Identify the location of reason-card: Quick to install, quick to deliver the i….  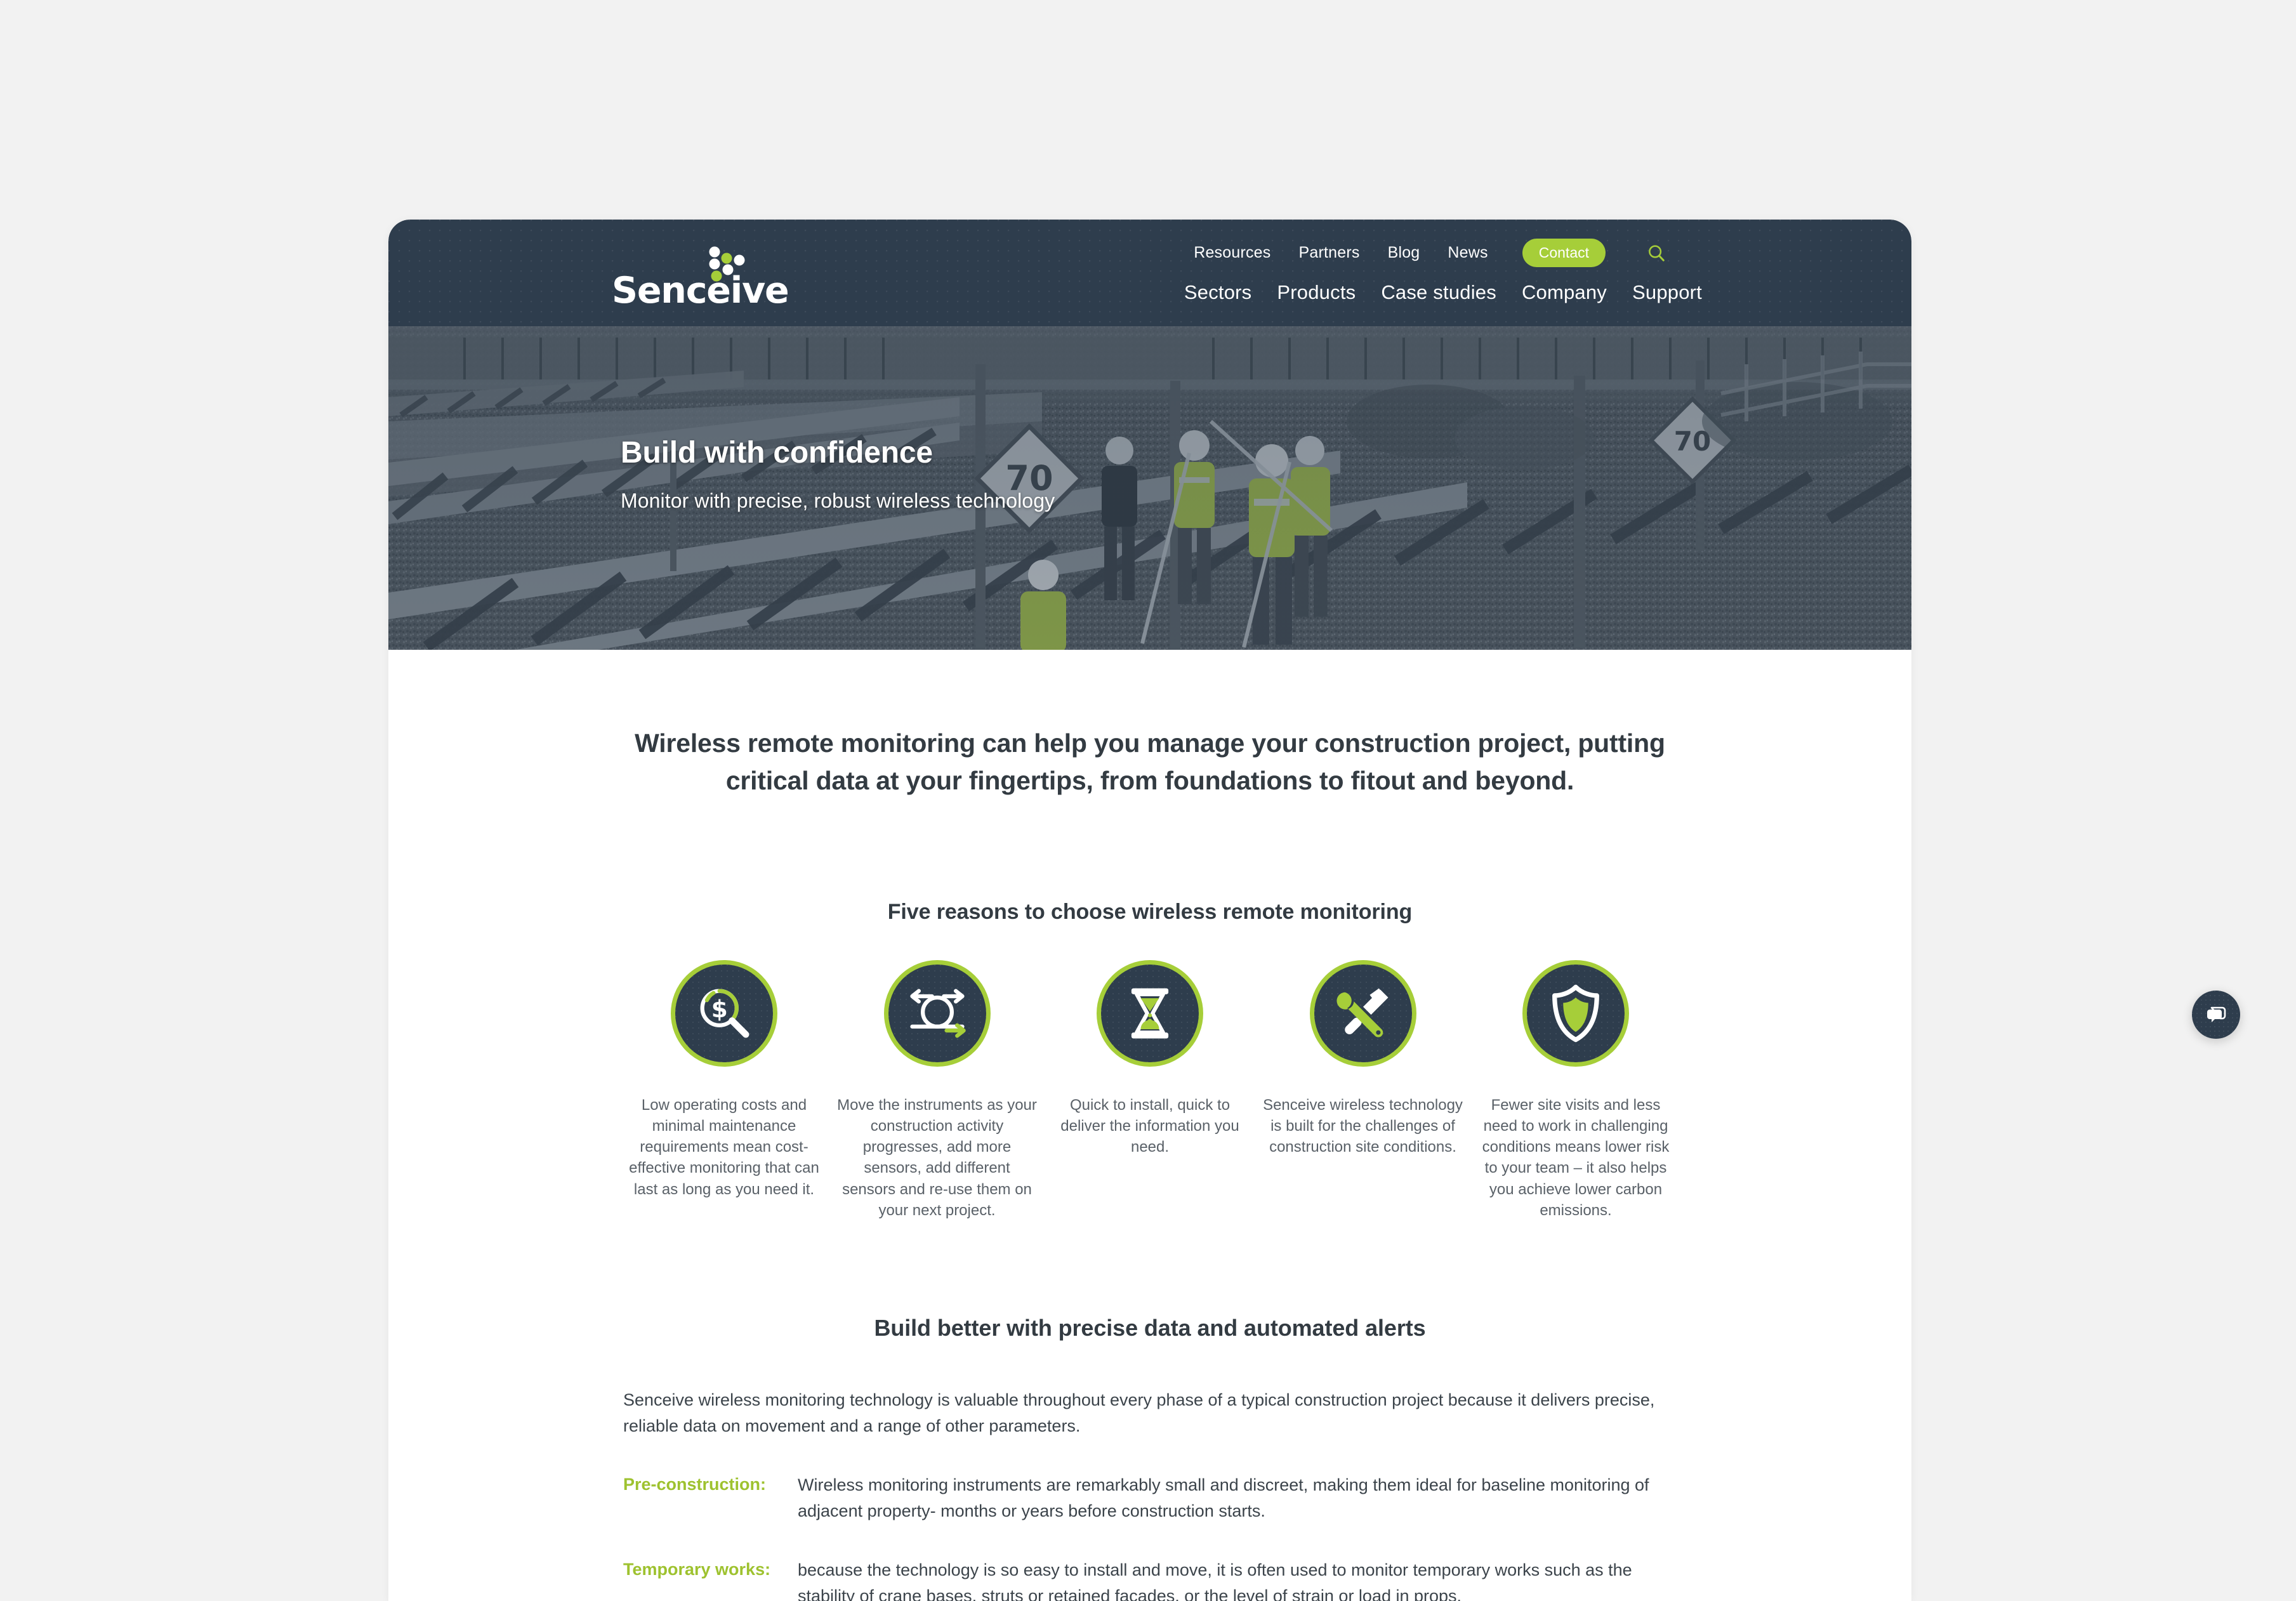
(1150, 1058).